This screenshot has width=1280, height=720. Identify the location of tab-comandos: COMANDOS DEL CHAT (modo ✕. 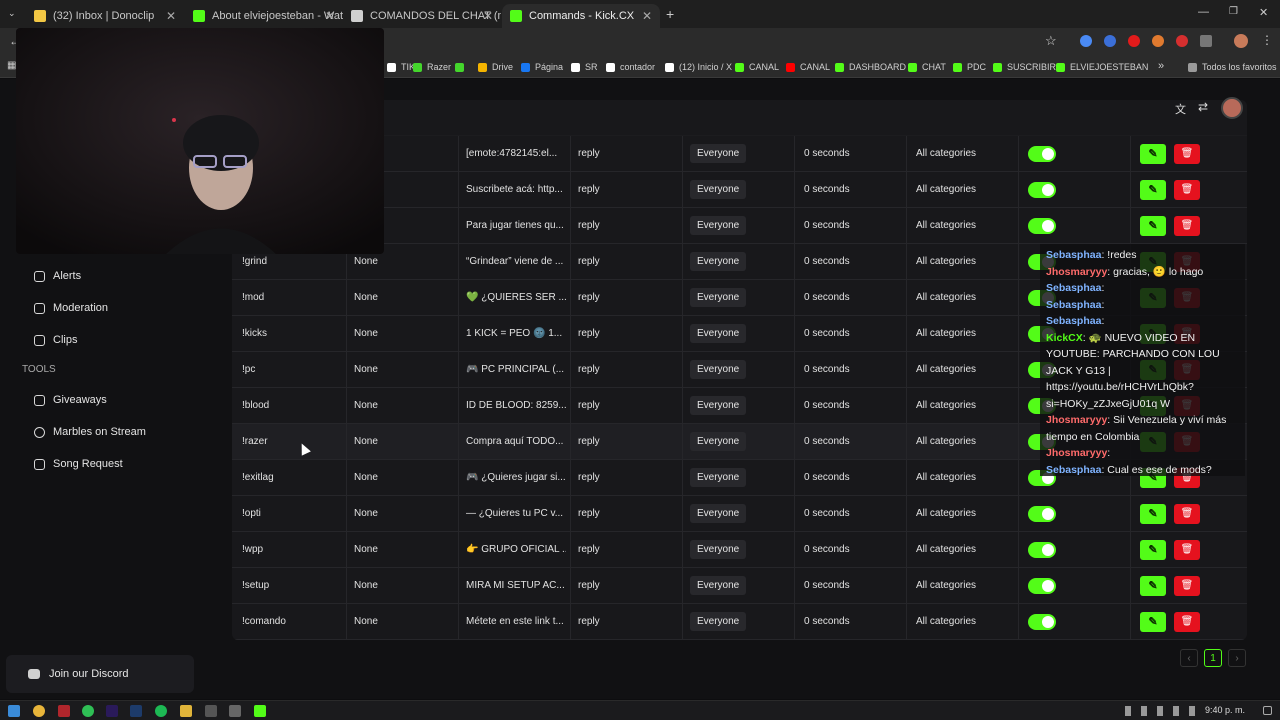
(422, 16).